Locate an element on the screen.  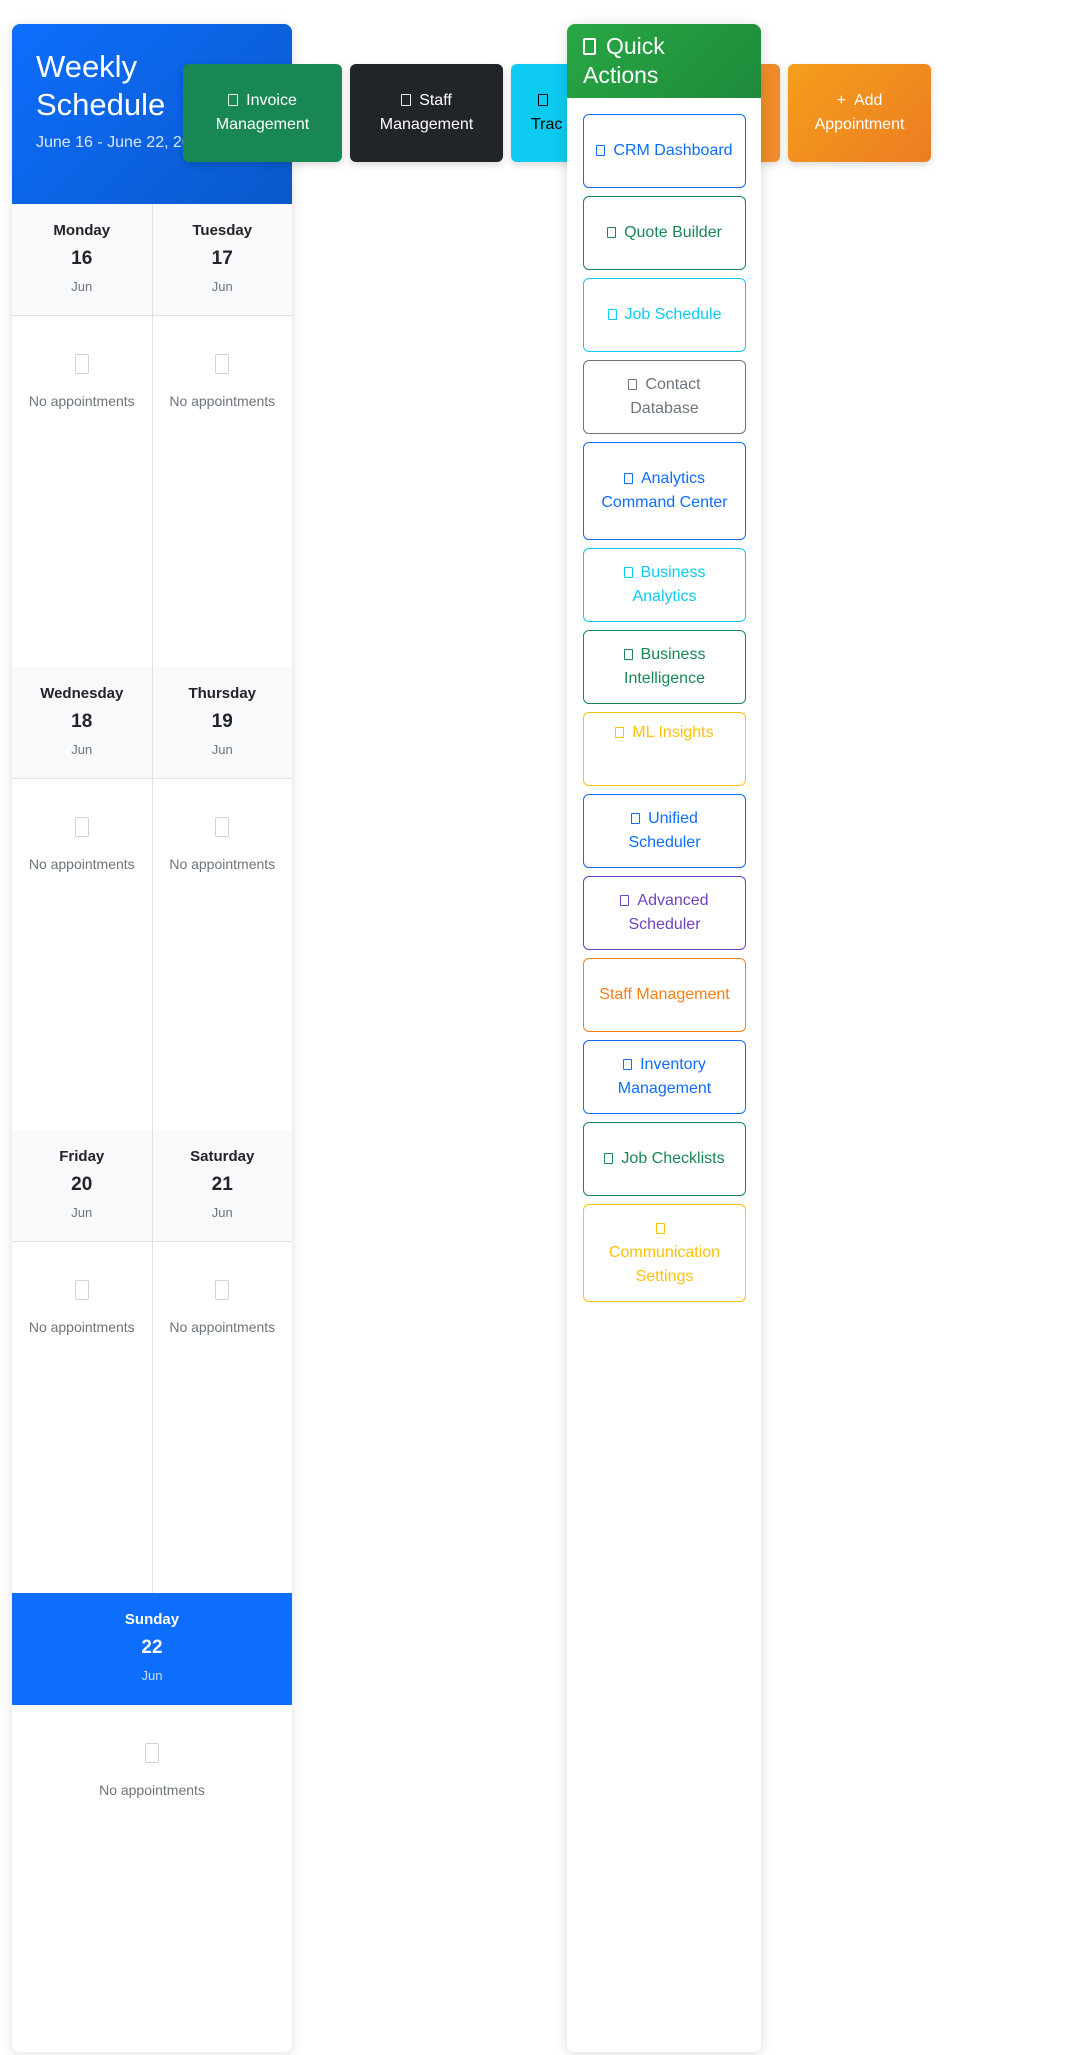
job-checklists-button: Job Checklists is located at coordinates (664, 1159).